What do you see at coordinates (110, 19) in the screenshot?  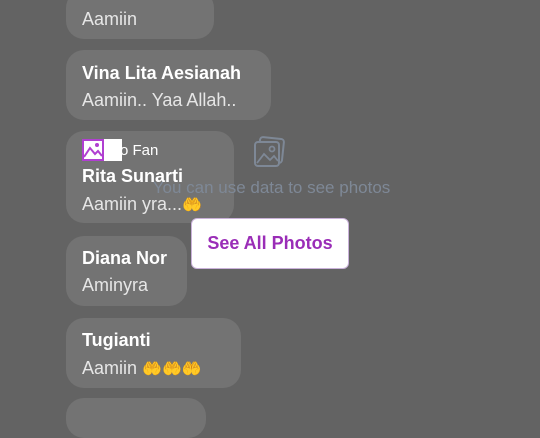 I see `comment-text: Aamiin` at bounding box center [110, 19].